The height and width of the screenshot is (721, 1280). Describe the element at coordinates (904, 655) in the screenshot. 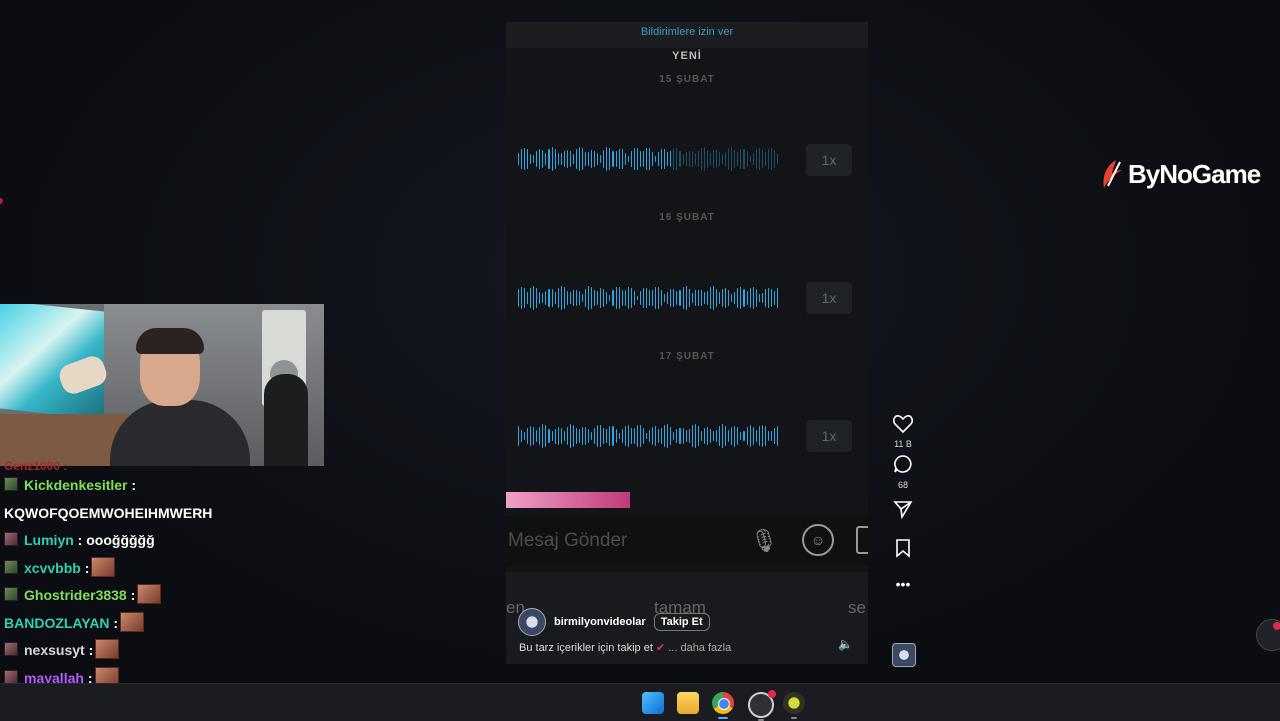

I see `audio-avatar` at that location.